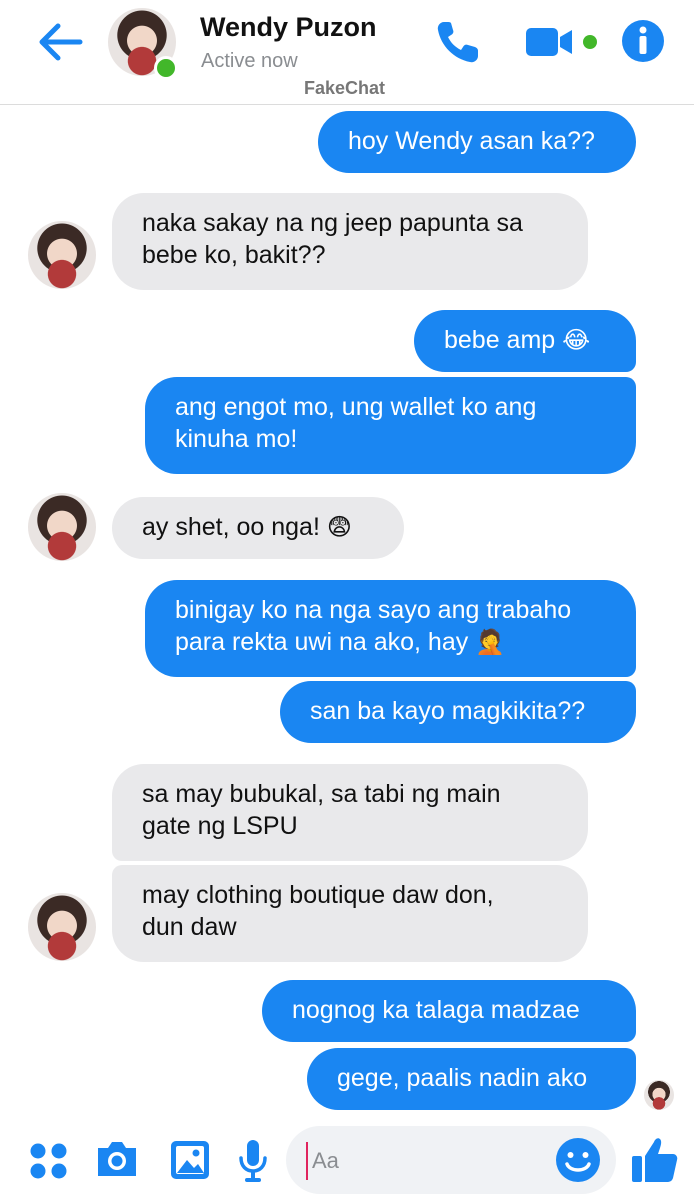 This screenshot has width=694, height=1200. What do you see at coordinates (190, 1160) in the screenshot?
I see `gallery-icon` at bounding box center [190, 1160].